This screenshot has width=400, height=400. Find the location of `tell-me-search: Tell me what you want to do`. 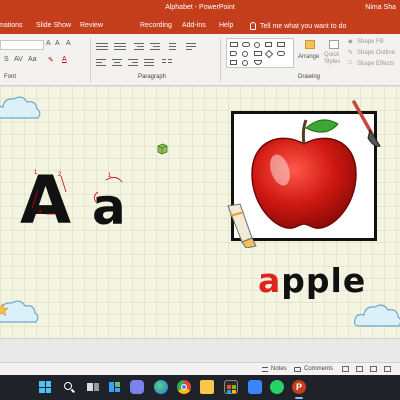

tell-me-search: Tell me what you want to do is located at coordinates (298, 26).